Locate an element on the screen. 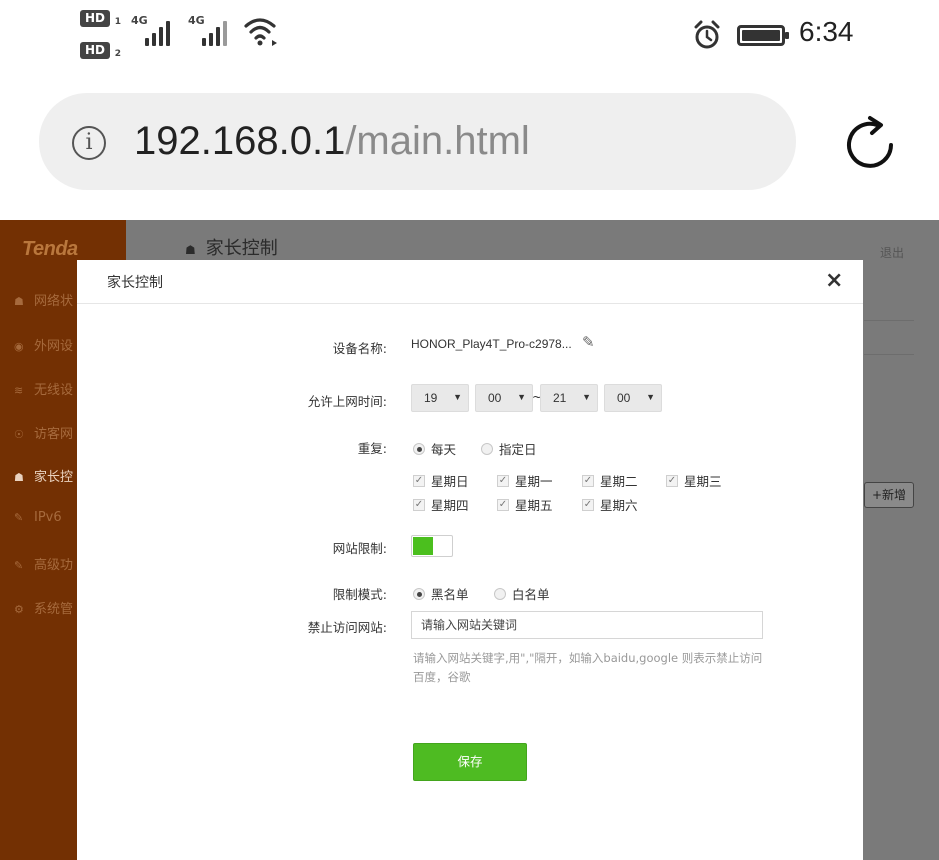  parental-control-icon: ☗ is located at coordinates (19, 477).